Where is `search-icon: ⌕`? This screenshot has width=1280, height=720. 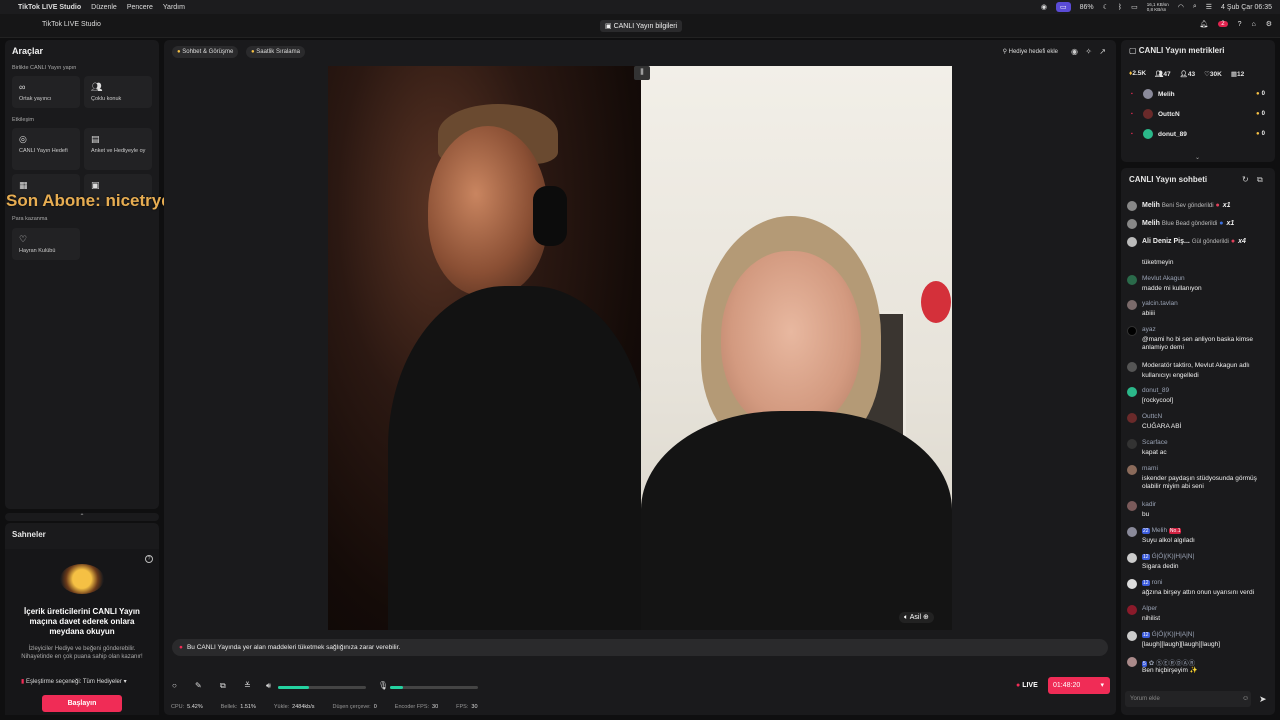 search-icon: ⌕ is located at coordinates (1195, 7).